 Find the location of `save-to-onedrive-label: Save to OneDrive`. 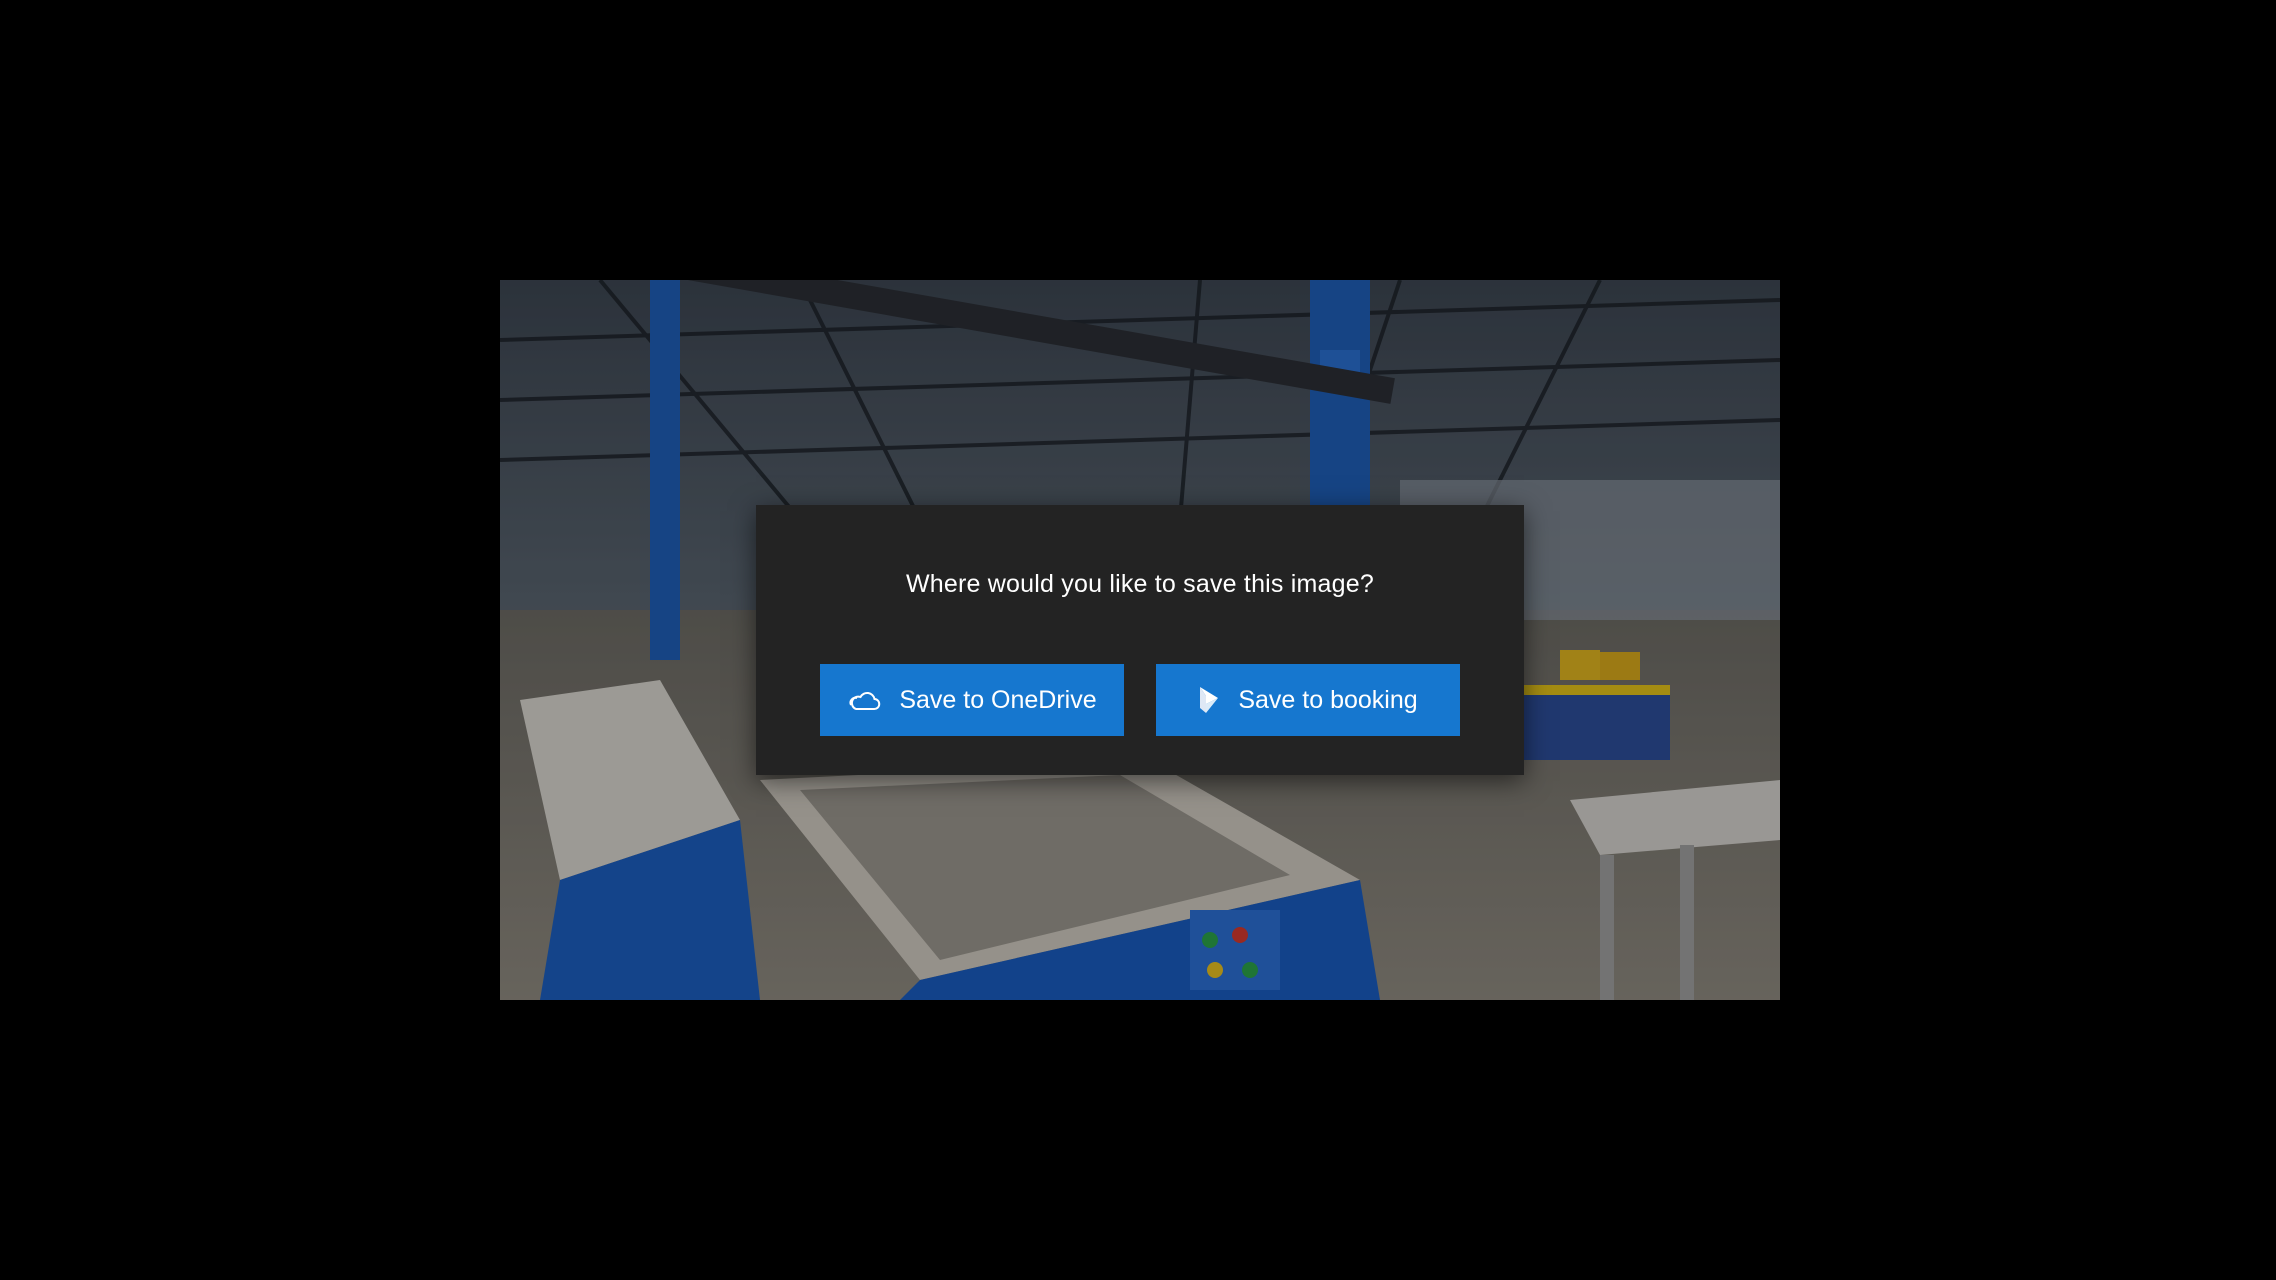

save-to-onedrive-label: Save to OneDrive is located at coordinates (998, 699).